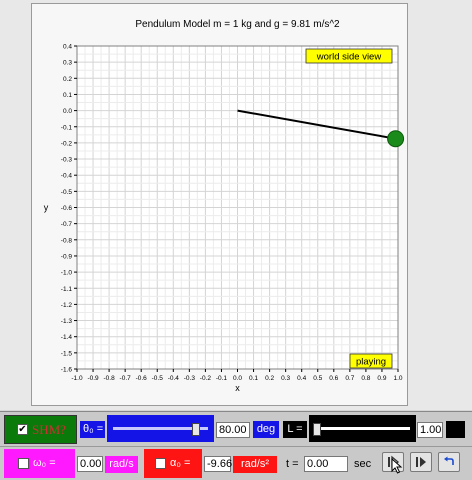 The width and height of the screenshot is (472, 480). I want to click on alpha0-input: -9.66, so click(218, 464).